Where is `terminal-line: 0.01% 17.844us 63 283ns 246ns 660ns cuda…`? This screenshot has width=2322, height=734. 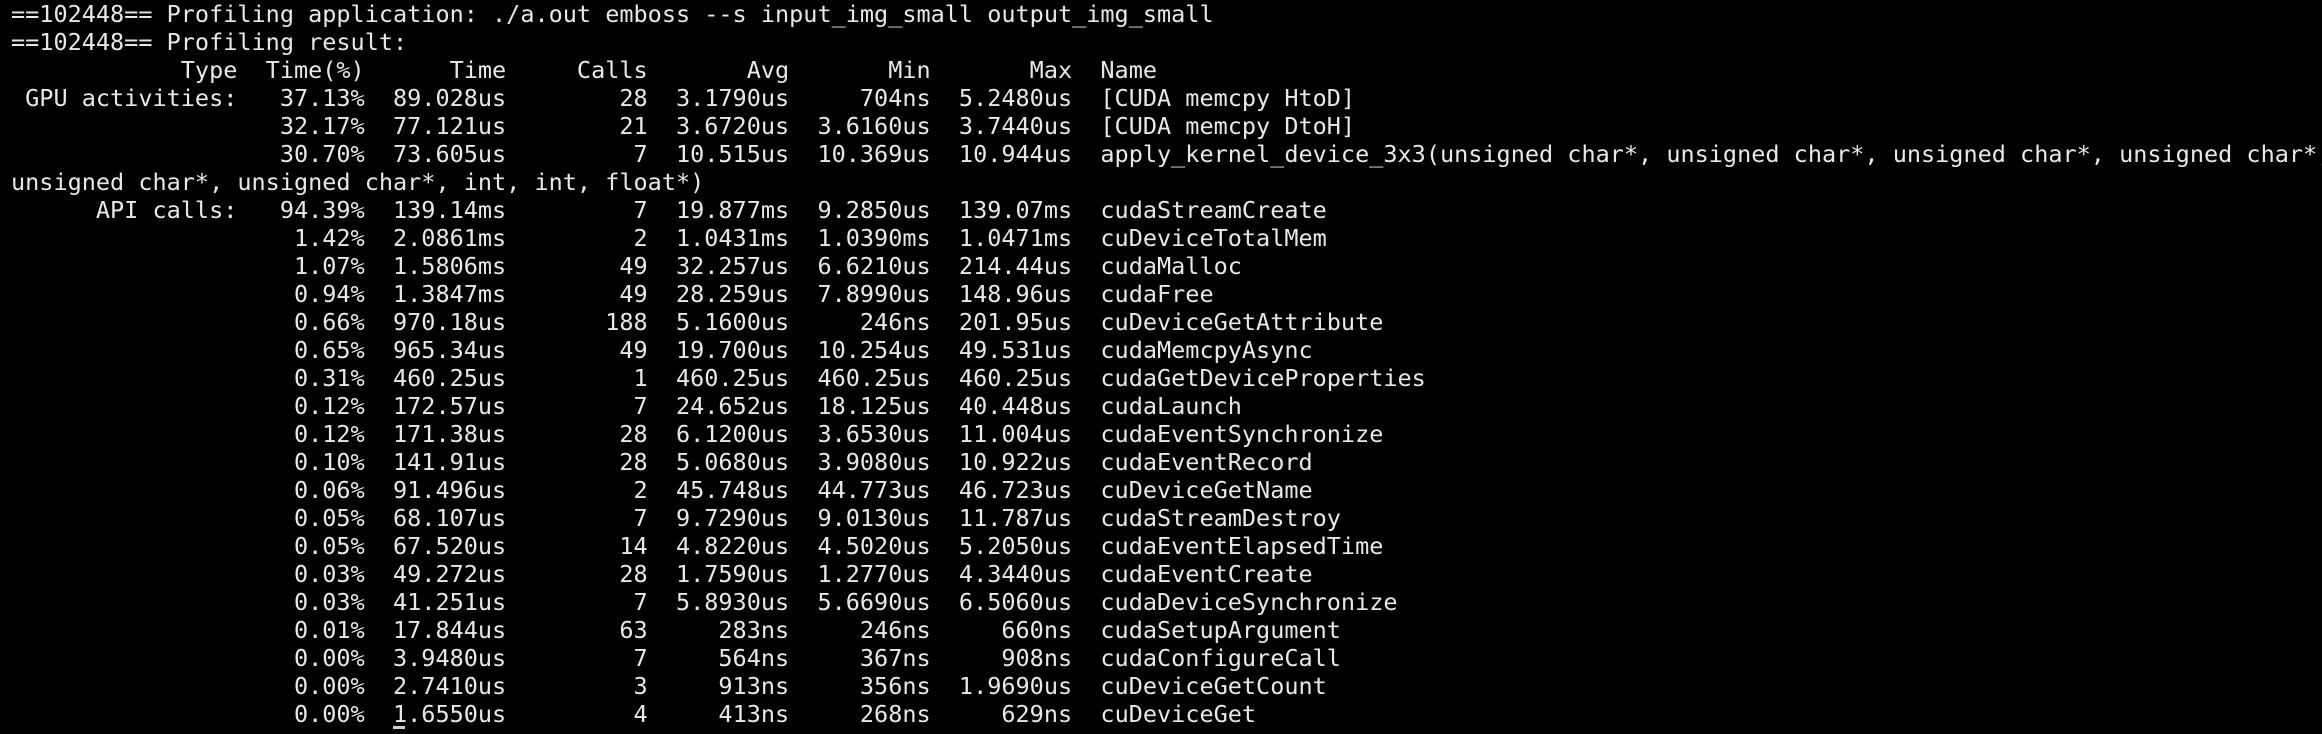 terminal-line: 0.01% 17.844us 63 283ns 246ns 660ns cuda… is located at coordinates (676, 630).